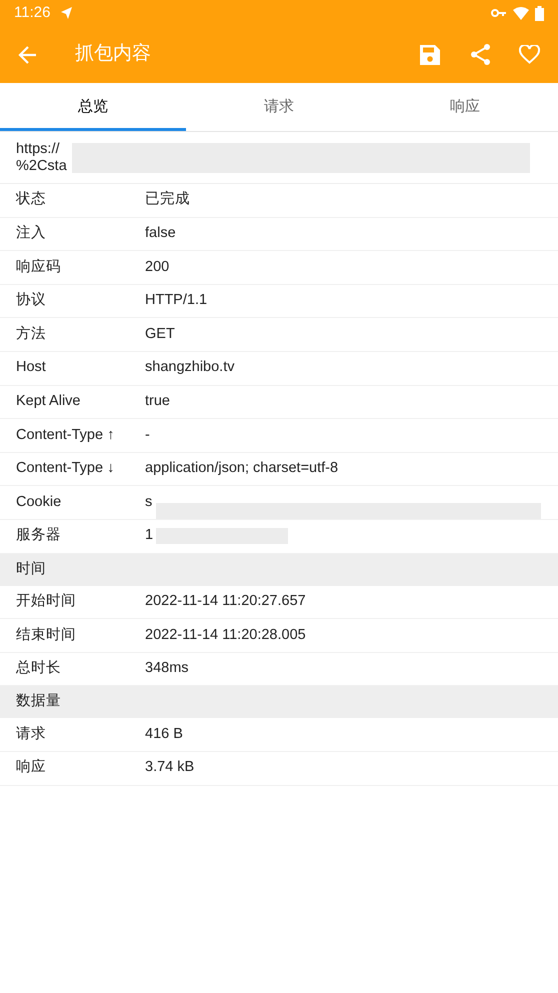  Describe the element at coordinates (169, 768) in the screenshot. I see `field-value: 3.74 kB` at that location.